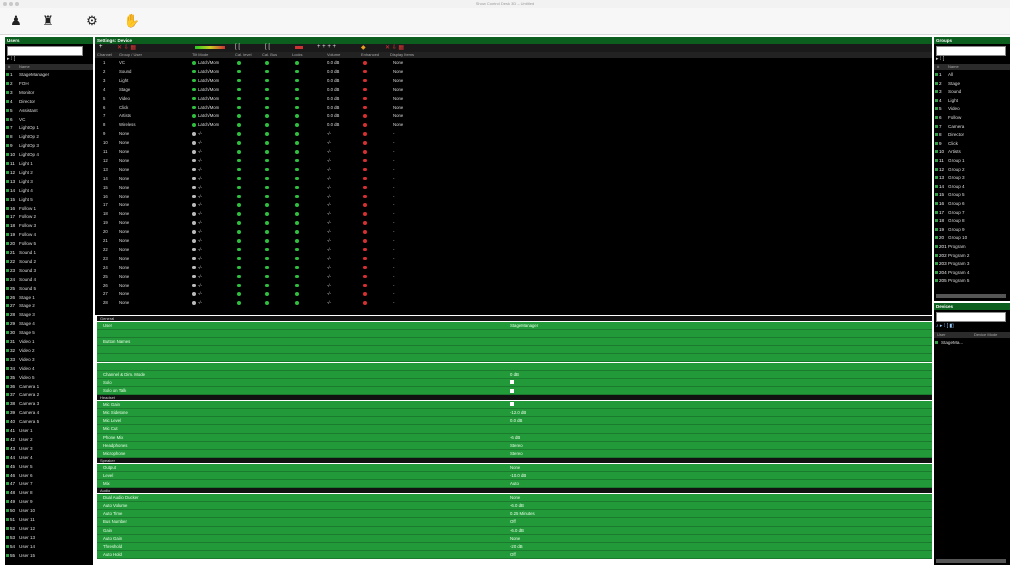 This screenshot has width=1010, height=565. I want to click on groups-search-input, so click(971, 51).